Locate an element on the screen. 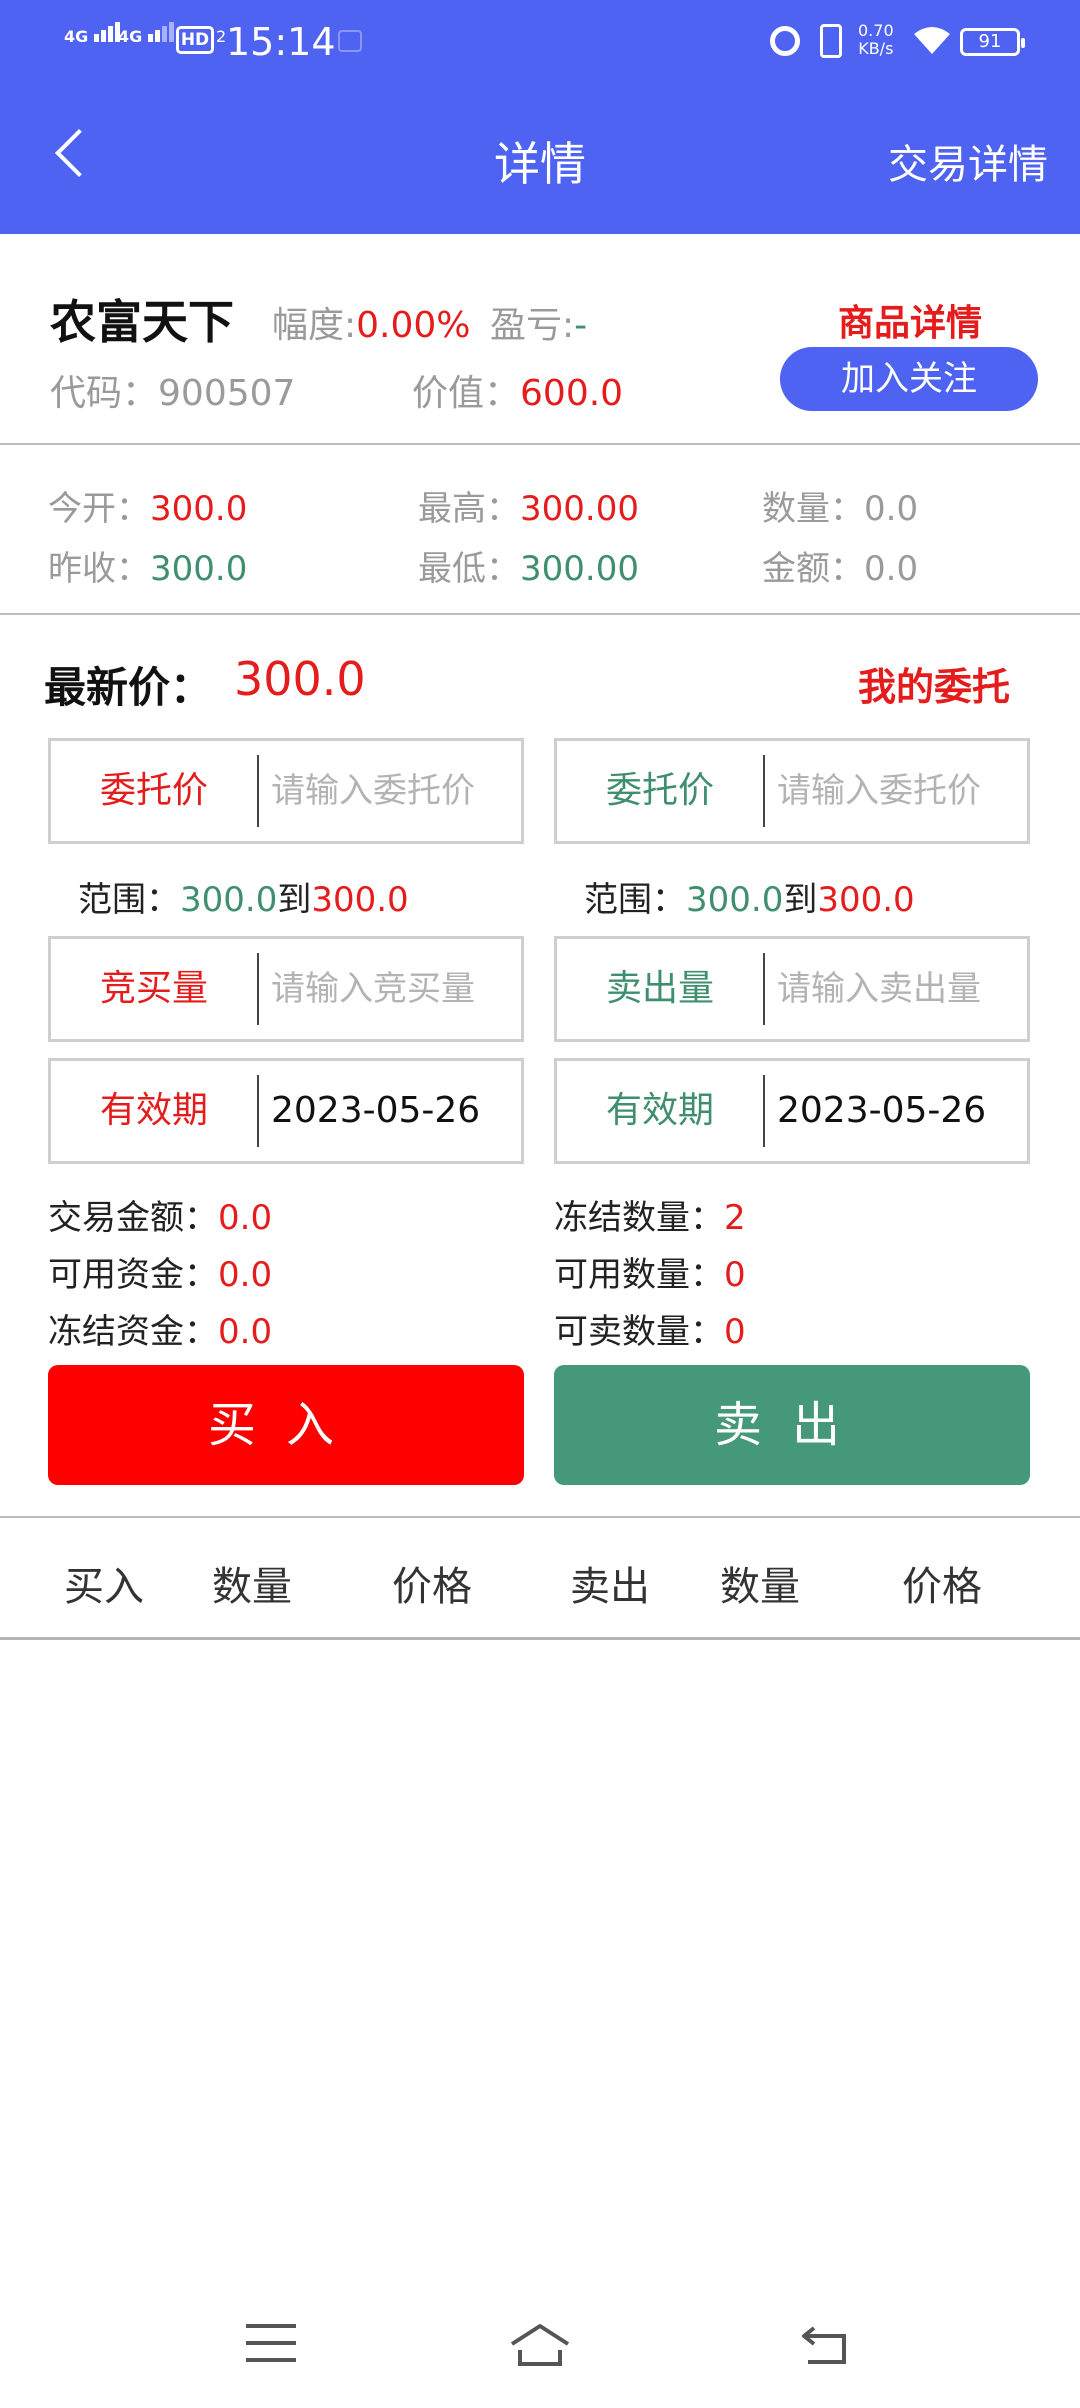  sell-qty-field: 卖出量 is located at coordinates (792, 989).